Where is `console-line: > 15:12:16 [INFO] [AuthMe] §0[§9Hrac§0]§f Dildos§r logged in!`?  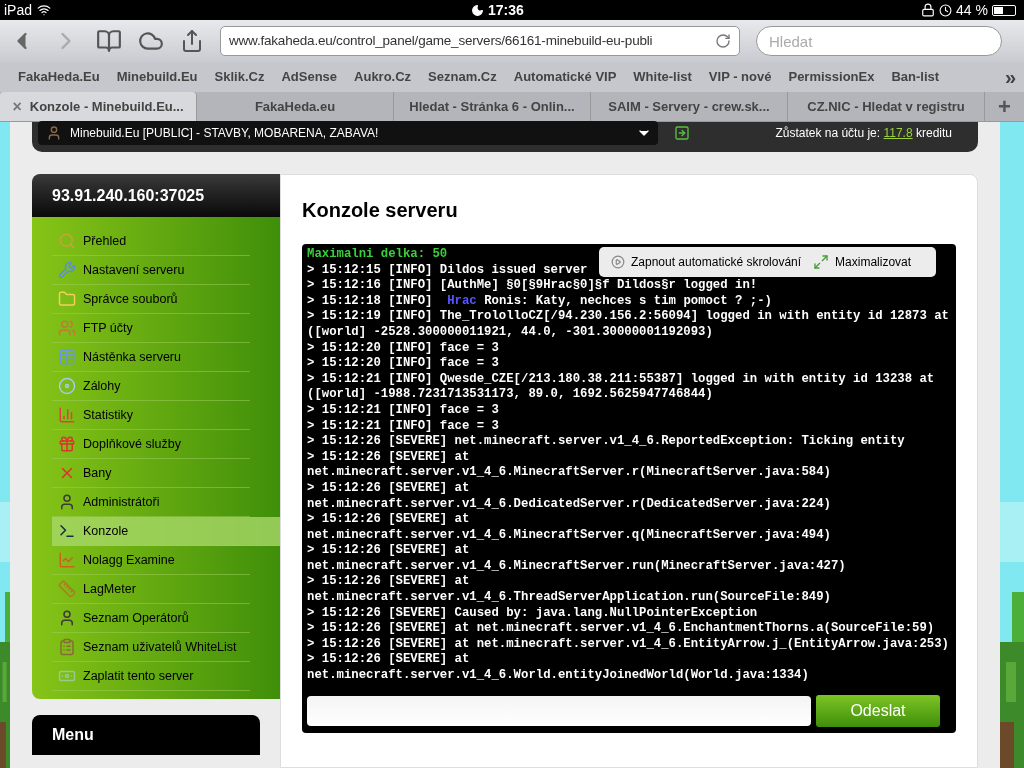 console-line: > 15:12:16 [INFO] [AuthMe] §0[§9Hrac§0]§f Dildos§r logged in! is located at coordinates (532, 286).